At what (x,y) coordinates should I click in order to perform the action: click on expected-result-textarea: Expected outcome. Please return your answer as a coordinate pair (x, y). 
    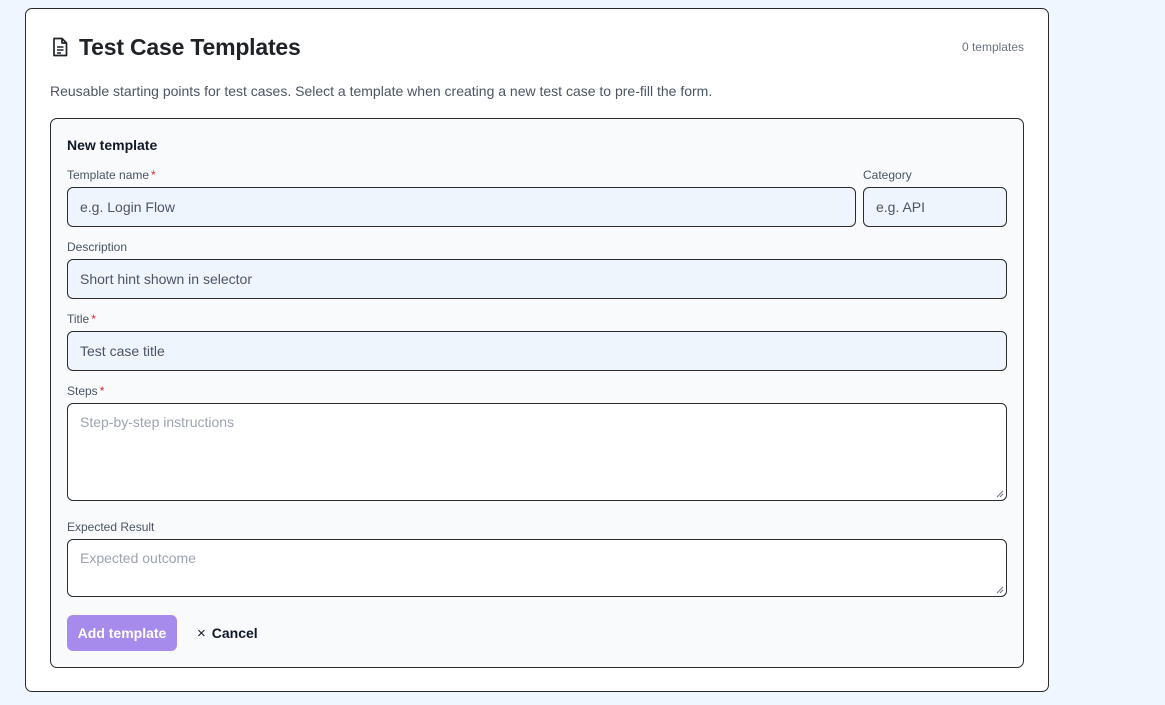
    Looking at the image, I should click on (537, 568).